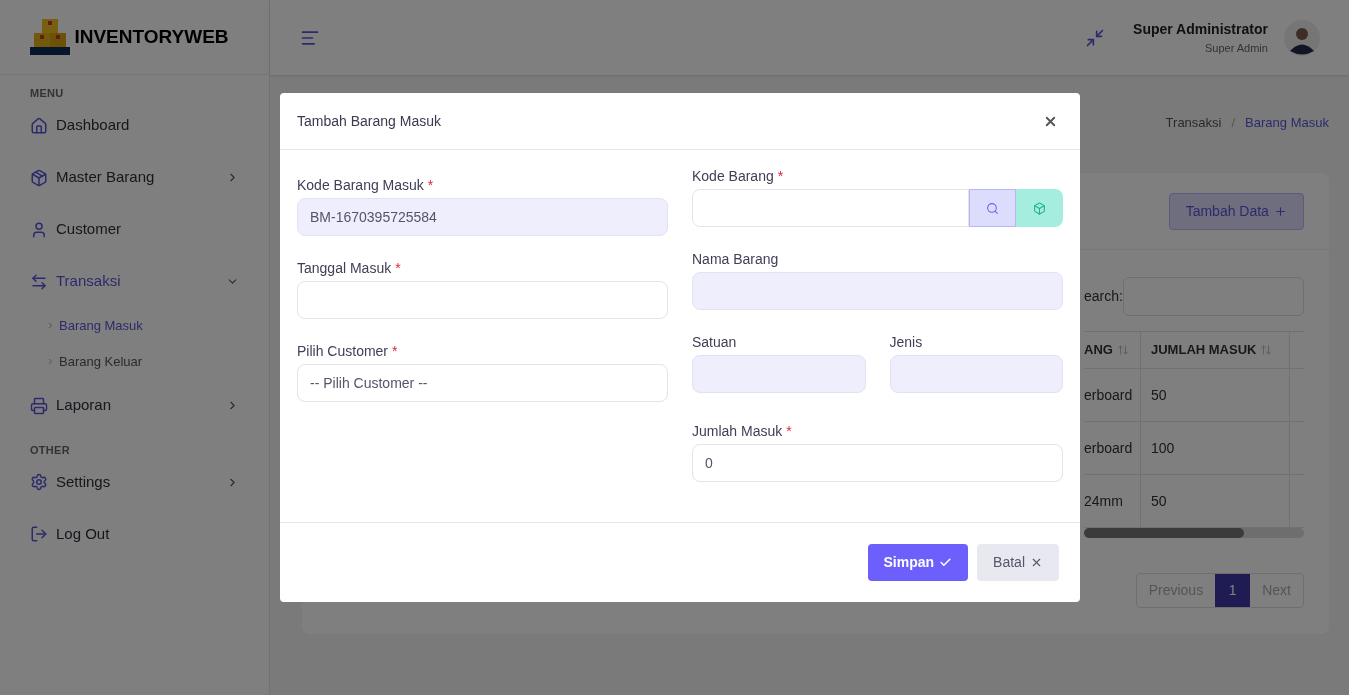 The width and height of the screenshot is (1349, 695). What do you see at coordinates (733, 176) in the screenshot?
I see `field-label: Kode Barang` at bounding box center [733, 176].